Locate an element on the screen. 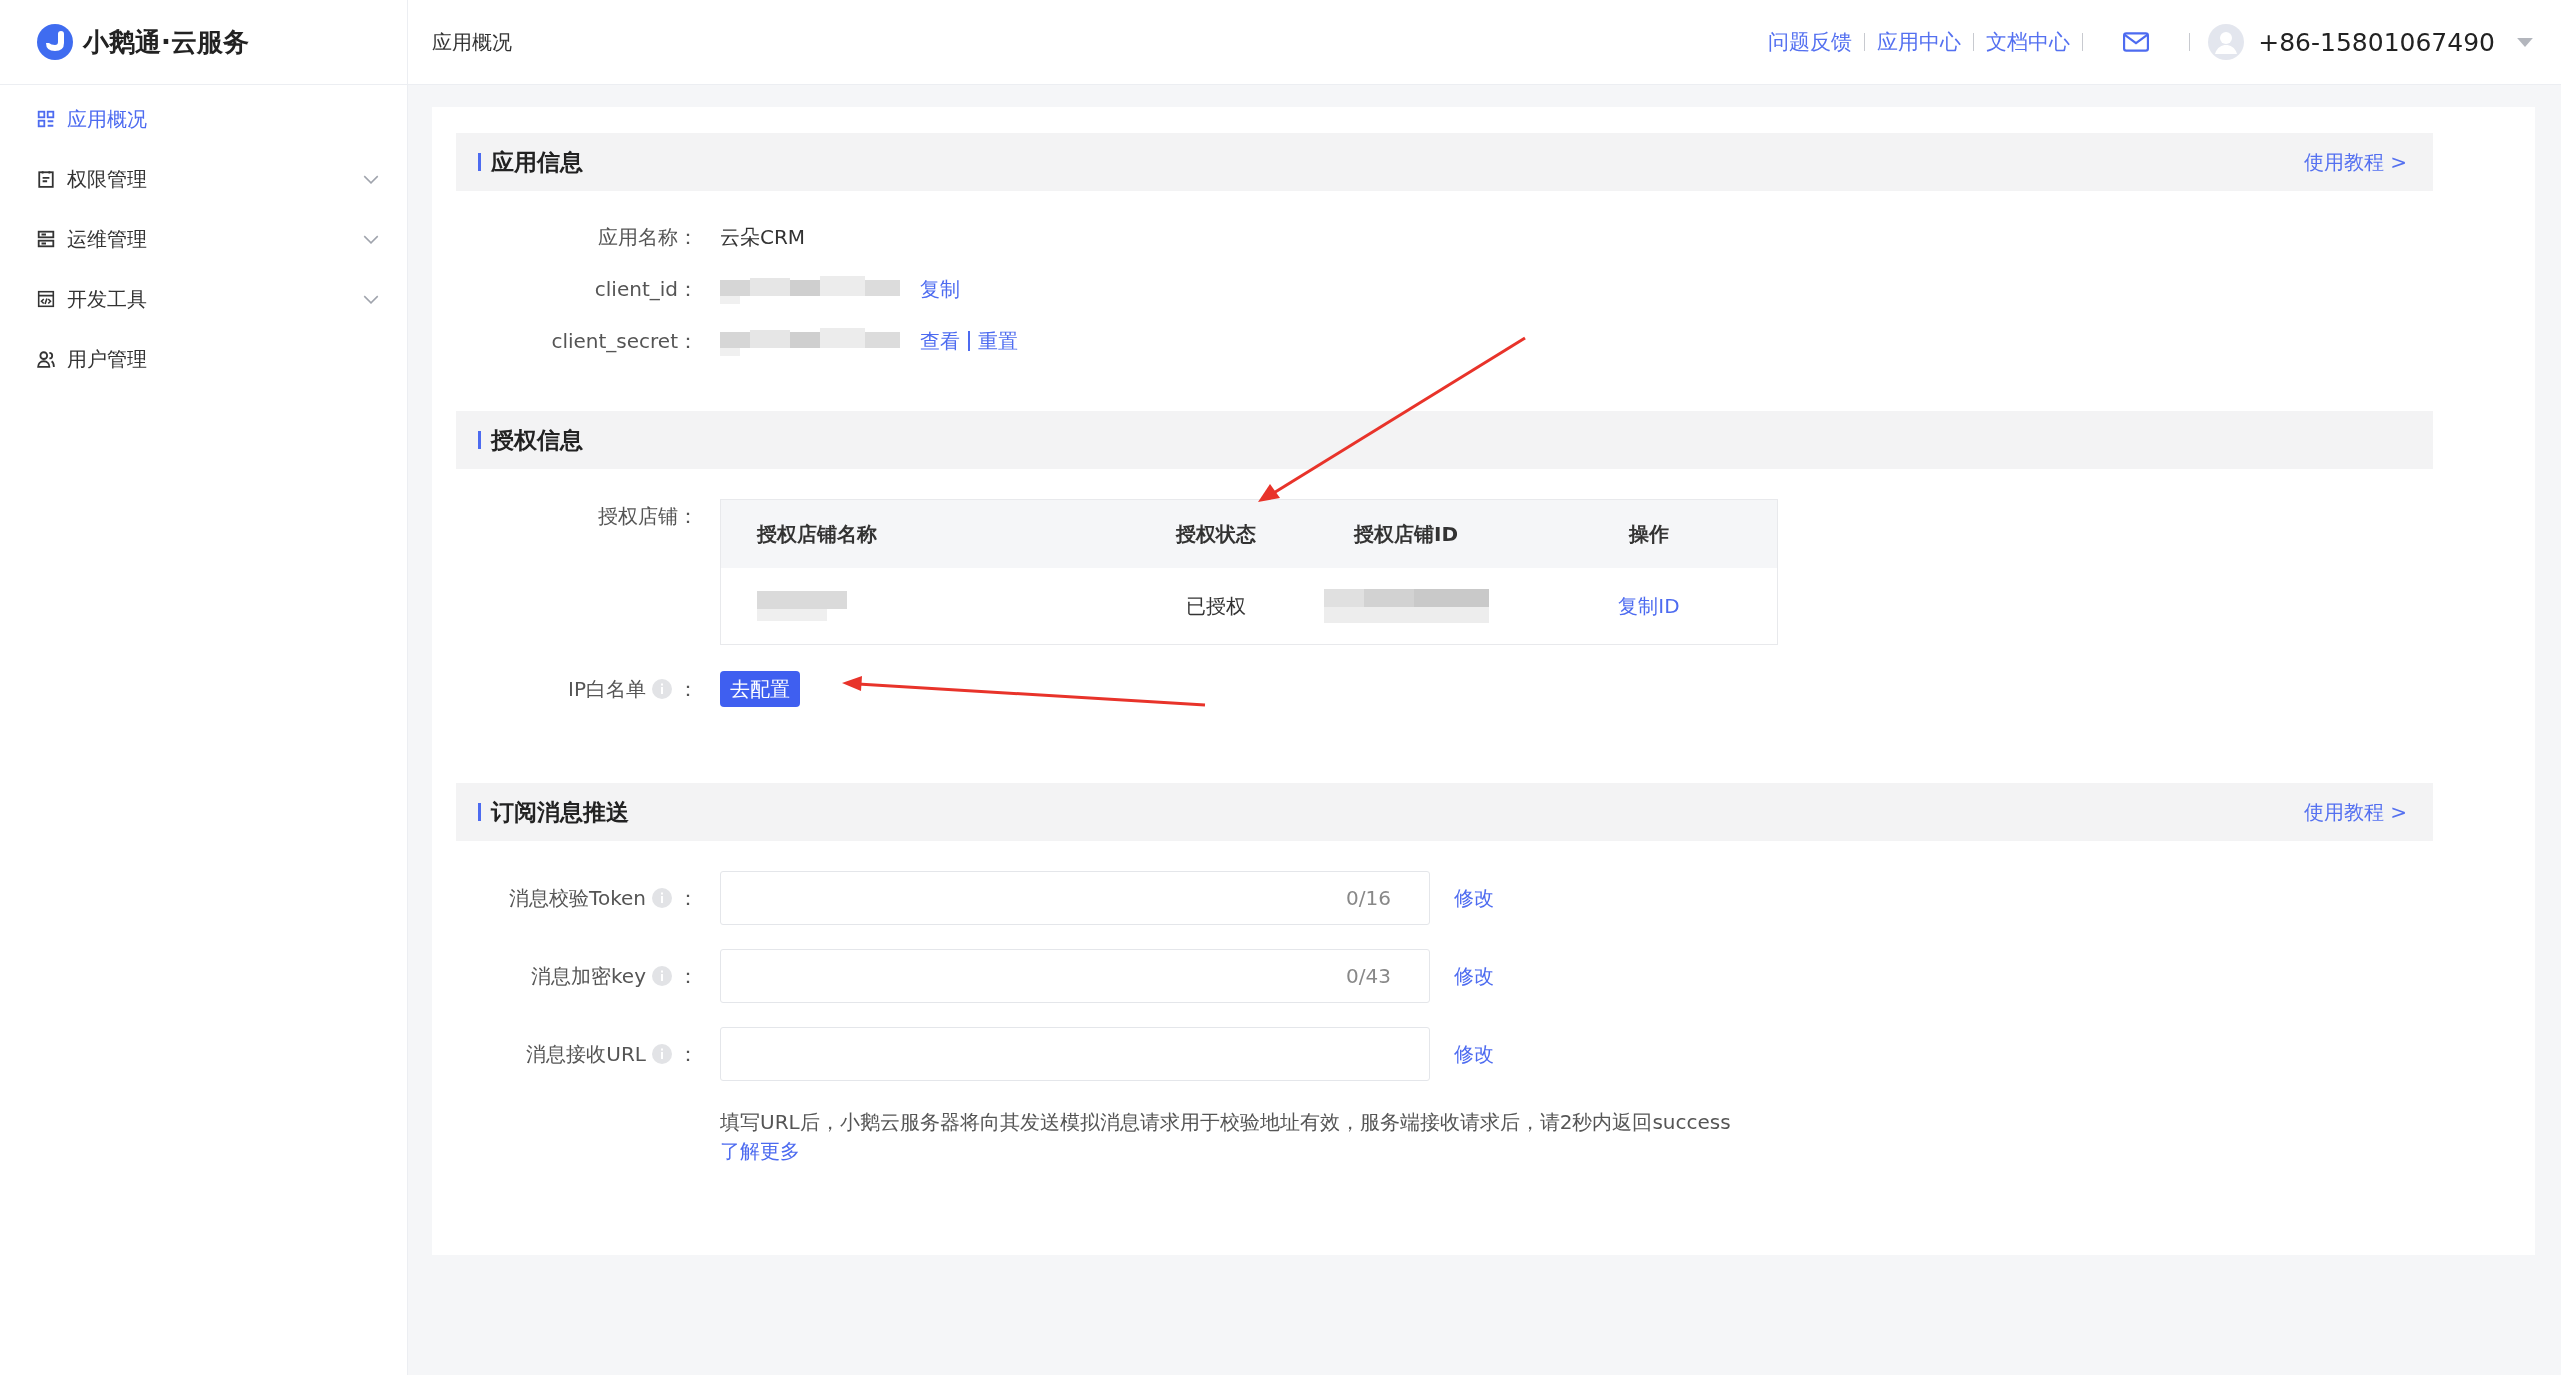 This screenshot has width=2561, height=1375. section-title: 授权信息 is located at coordinates (537, 440).